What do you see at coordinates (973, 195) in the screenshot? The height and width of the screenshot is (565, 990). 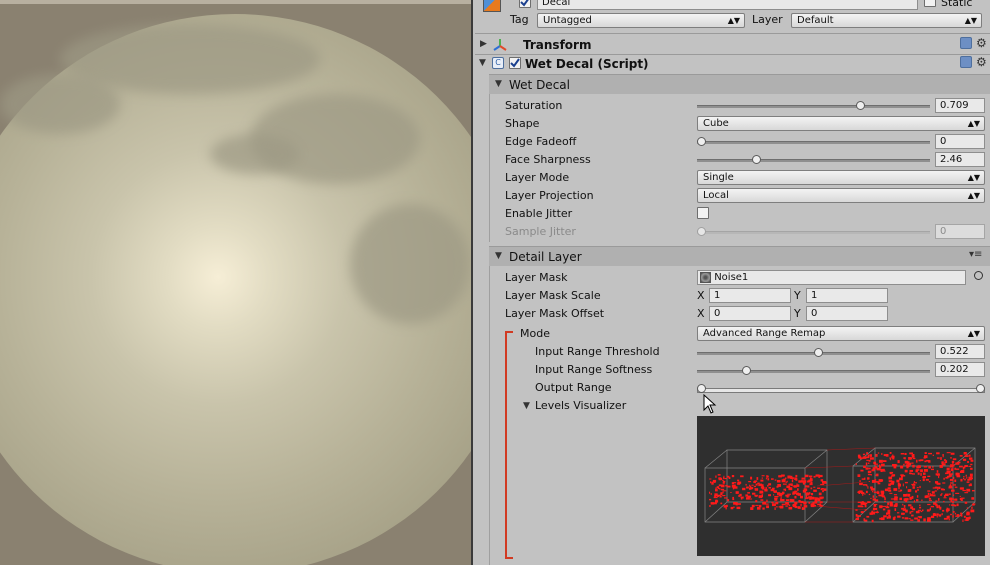 I see `dropdown-arrow-icon: ▲▼` at bounding box center [973, 195].